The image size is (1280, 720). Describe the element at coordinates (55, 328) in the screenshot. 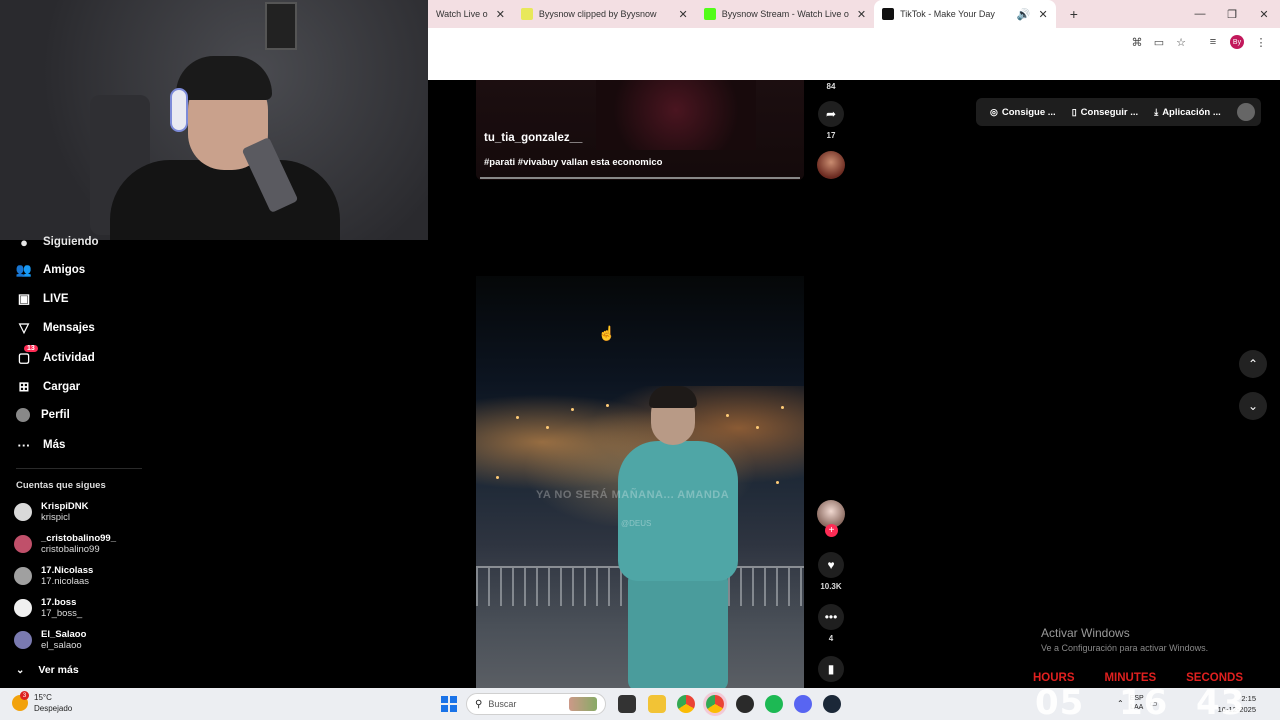

I see `sidebar-item-messages: ▽ Mensajes` at that location.